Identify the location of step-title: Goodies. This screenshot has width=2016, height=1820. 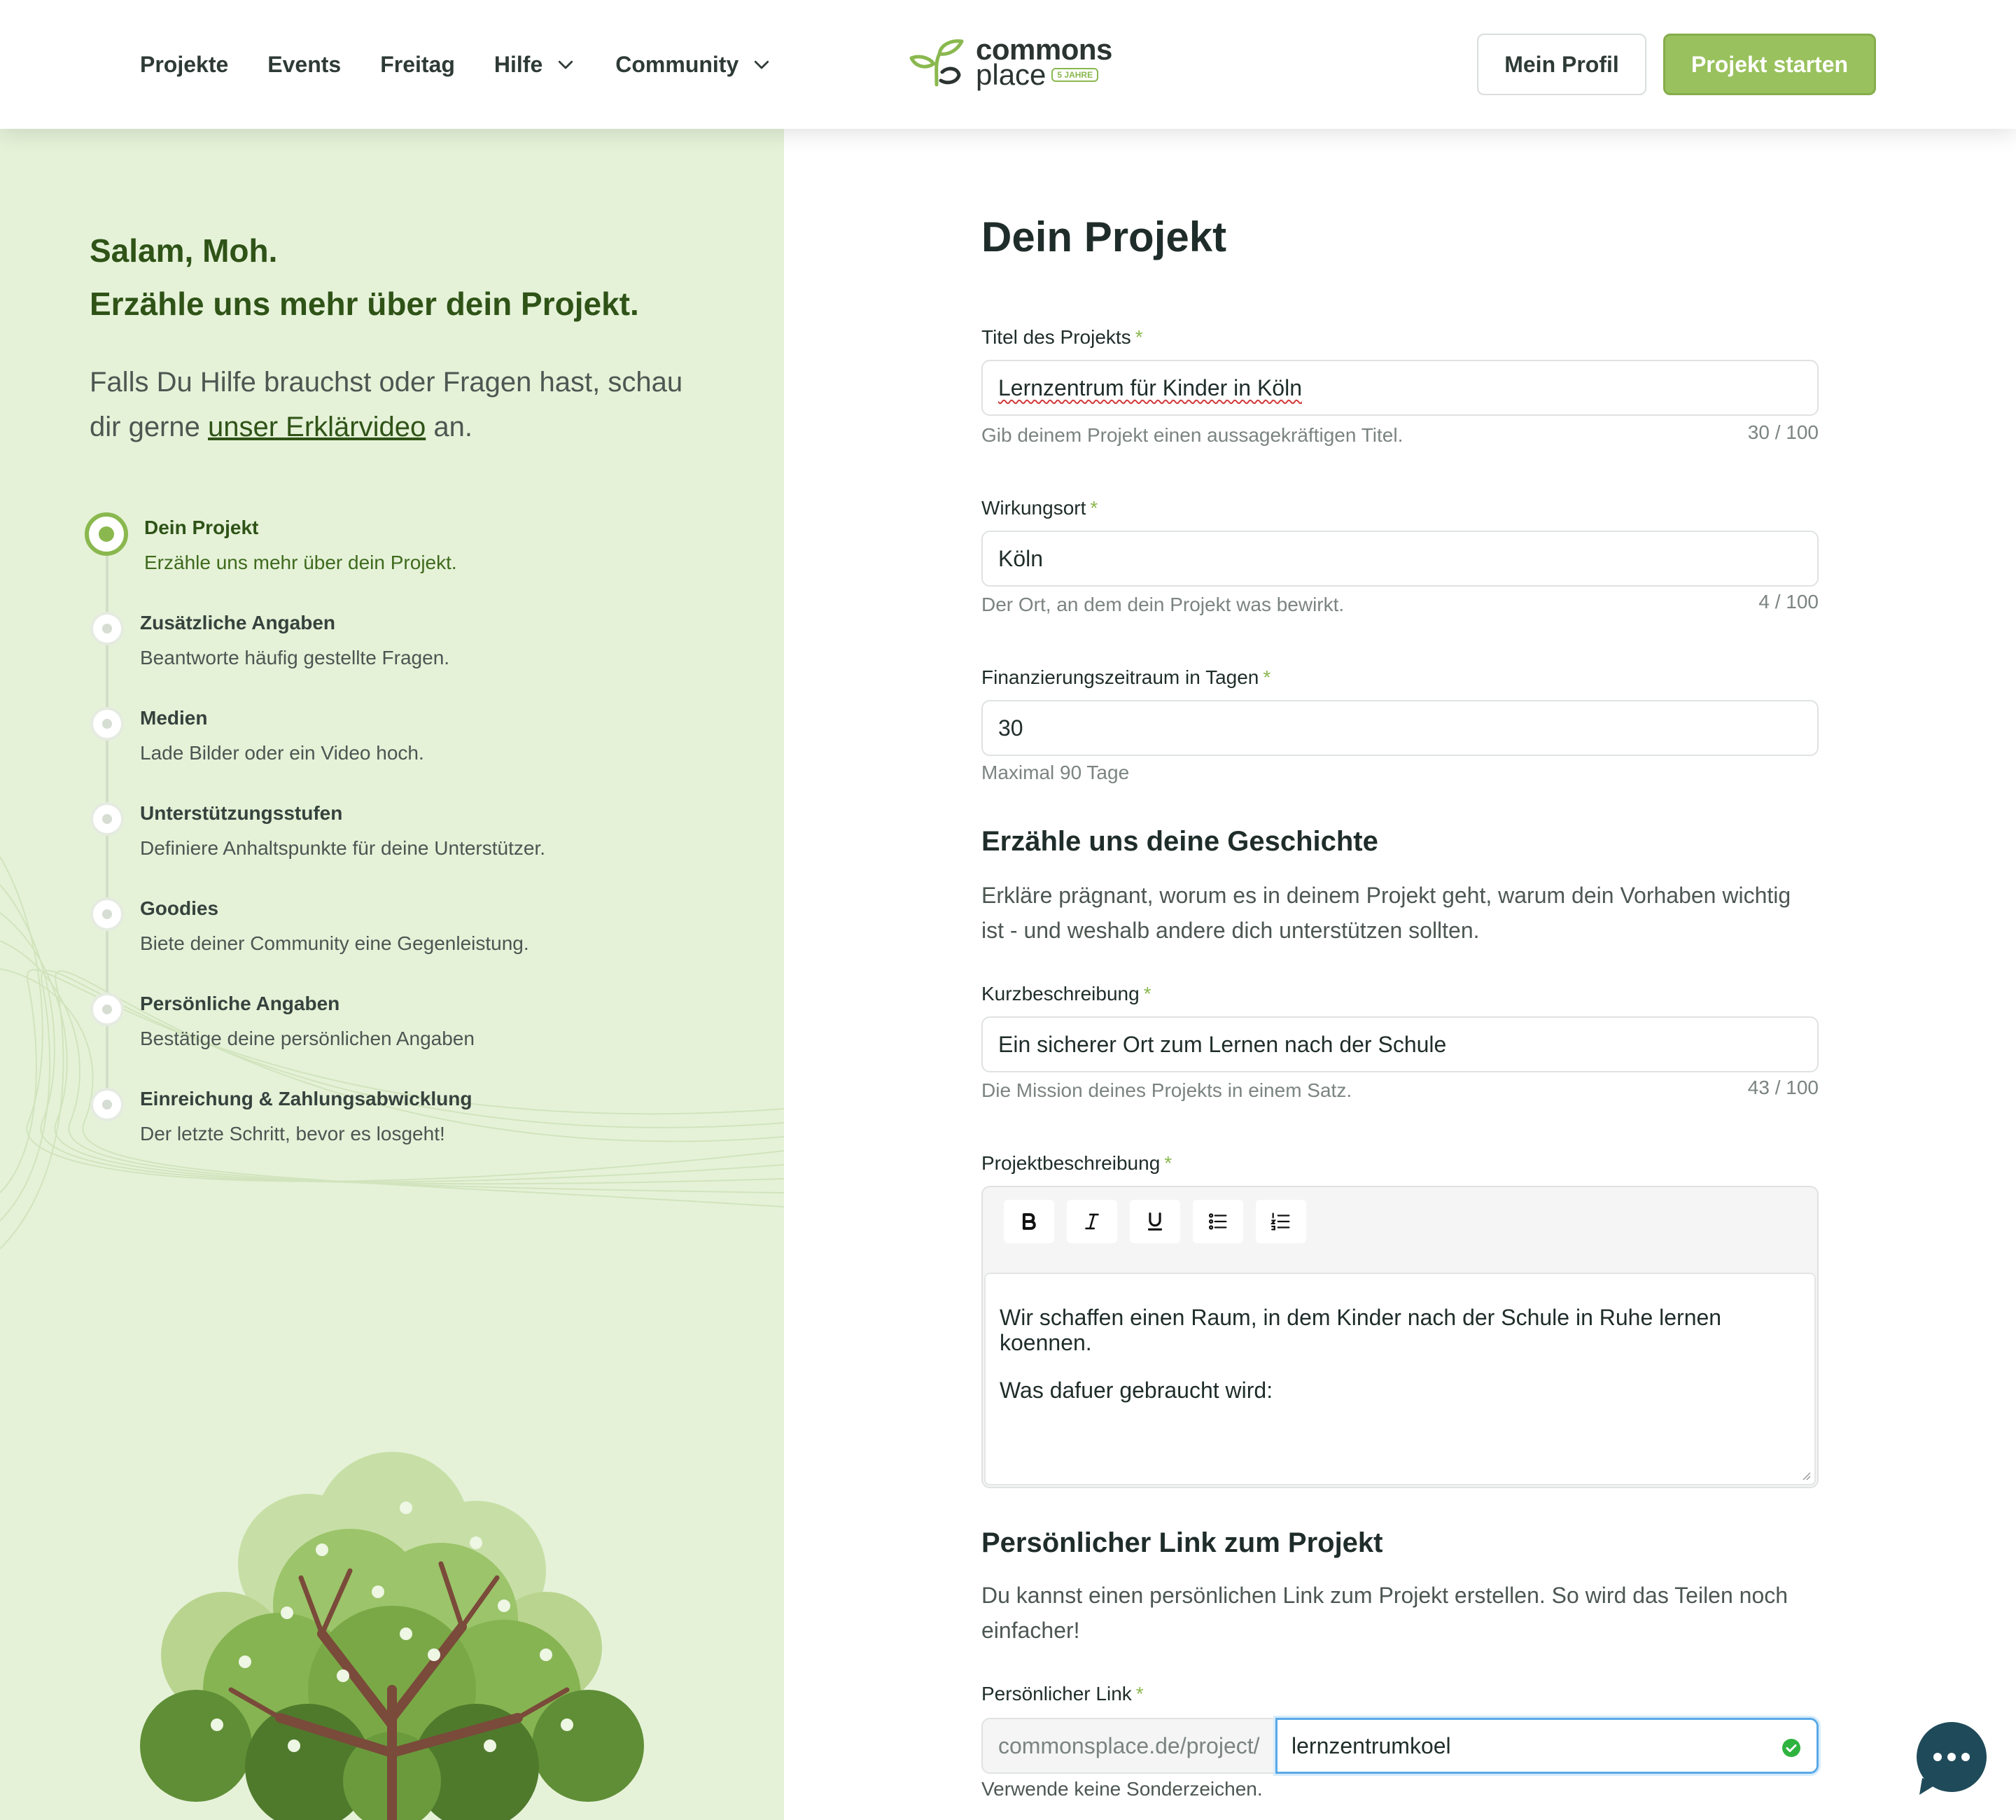
(179, 908).